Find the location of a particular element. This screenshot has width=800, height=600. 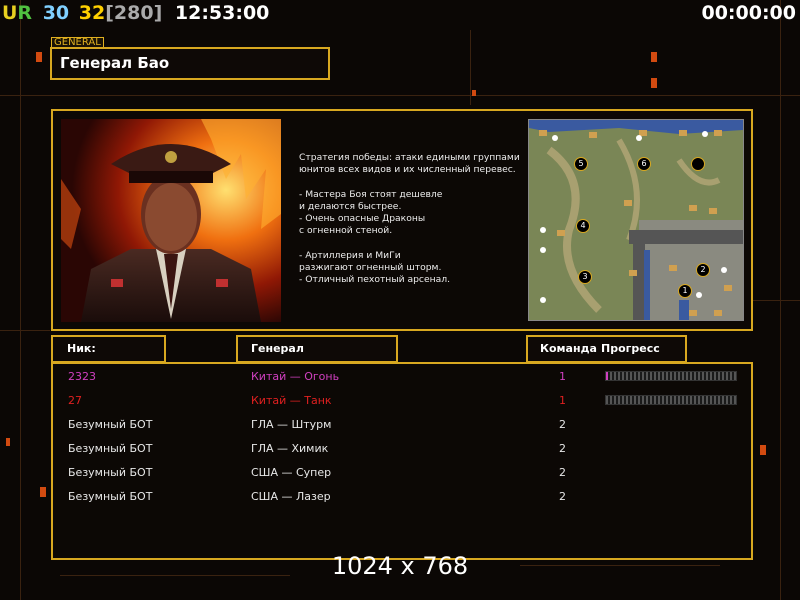

map-slot: 4 is located at coordinates (583, 226).